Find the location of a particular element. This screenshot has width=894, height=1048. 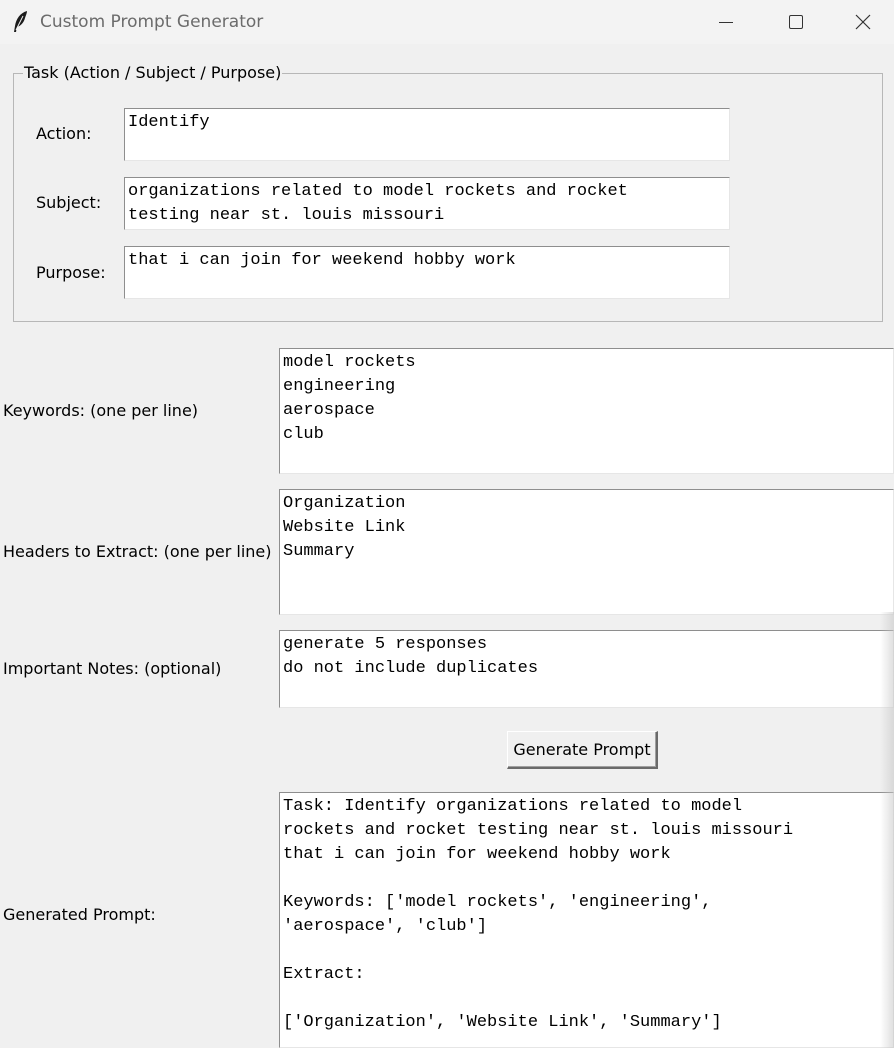

purpose-label: Purpose: is located at coordinates (71, 272).